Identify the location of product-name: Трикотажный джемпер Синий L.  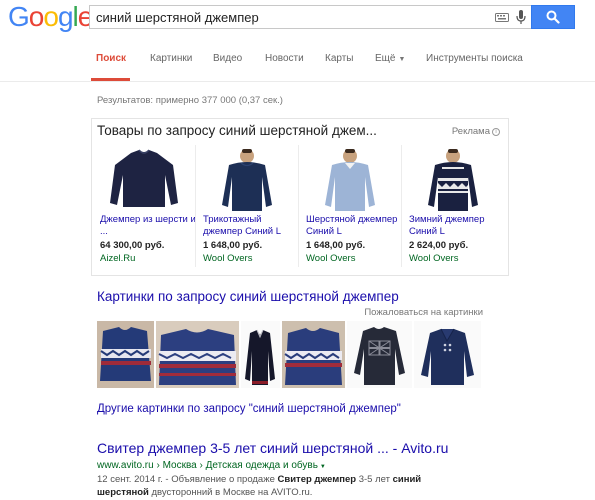
(251, 226).